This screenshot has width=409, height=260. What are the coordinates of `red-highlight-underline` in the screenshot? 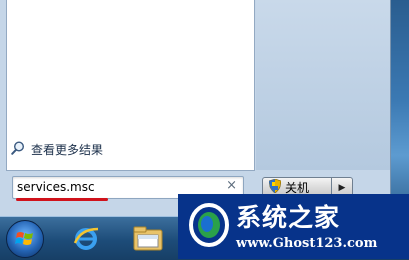 It's located at (62, 199).